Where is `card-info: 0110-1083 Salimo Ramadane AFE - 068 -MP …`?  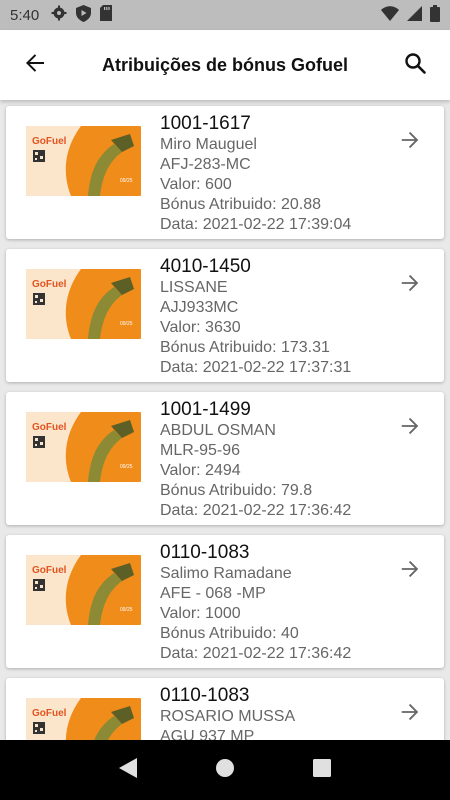
card-info: 0110-1083 Salimo Ramadane AFE - 068 -MP … is located at coordinates (255, 603).